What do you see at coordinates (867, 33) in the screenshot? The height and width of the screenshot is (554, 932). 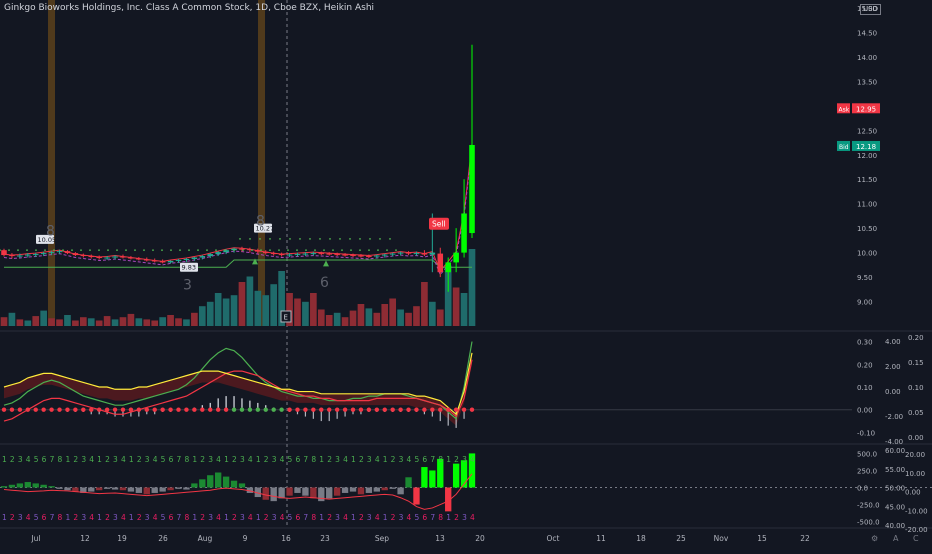 I see `price-tick-label: 14.50` at bounding box center [867, 33].